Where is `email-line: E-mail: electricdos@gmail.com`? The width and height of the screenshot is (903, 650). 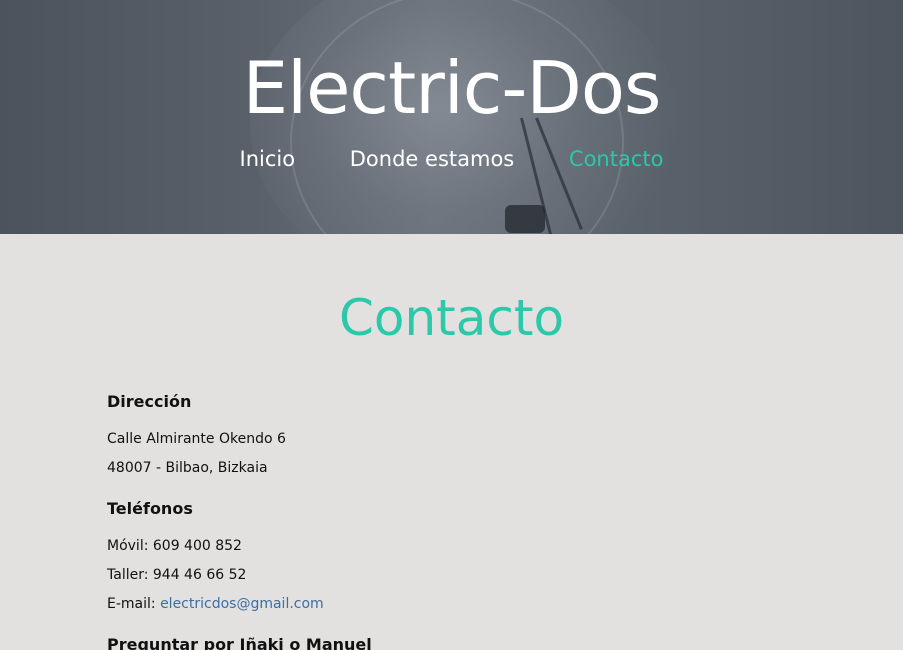 email-line: E-mail: electricdos@gmail.com is located at coordinates (457, 604).